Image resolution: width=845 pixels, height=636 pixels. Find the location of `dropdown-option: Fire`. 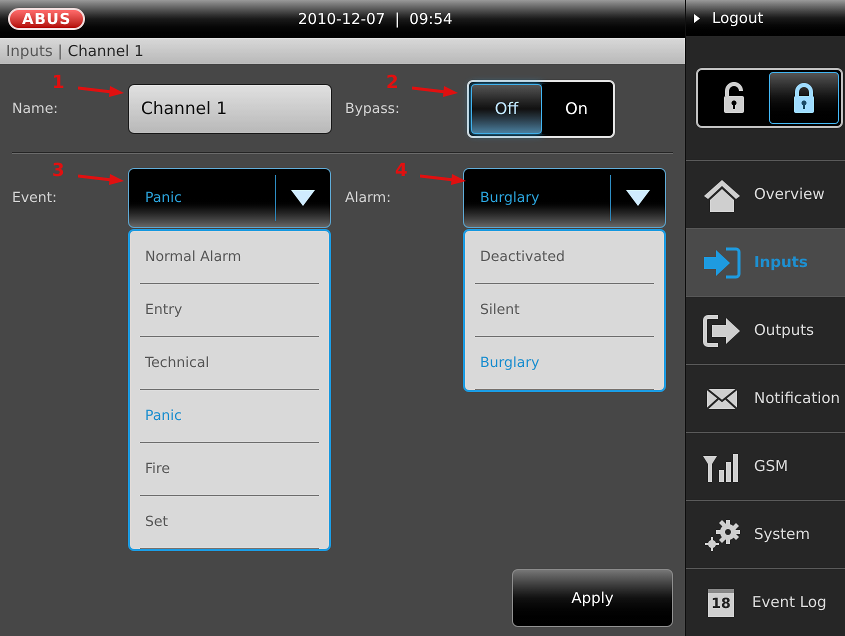

dropdown-option: Fire is located at coordinates (229, 469).